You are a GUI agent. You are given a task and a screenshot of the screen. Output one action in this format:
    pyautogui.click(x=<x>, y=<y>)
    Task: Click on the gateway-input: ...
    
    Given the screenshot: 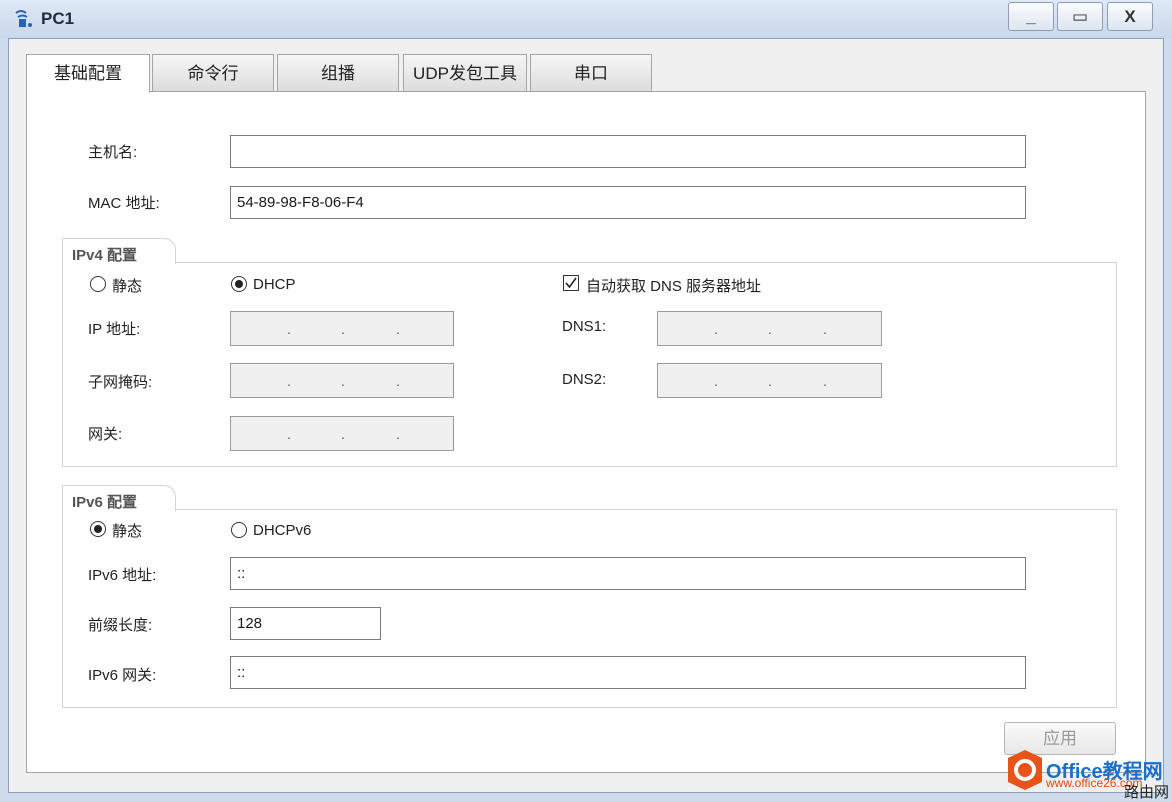 What is the action you would take?
    pyautogui.click(x=342, y=433)
    